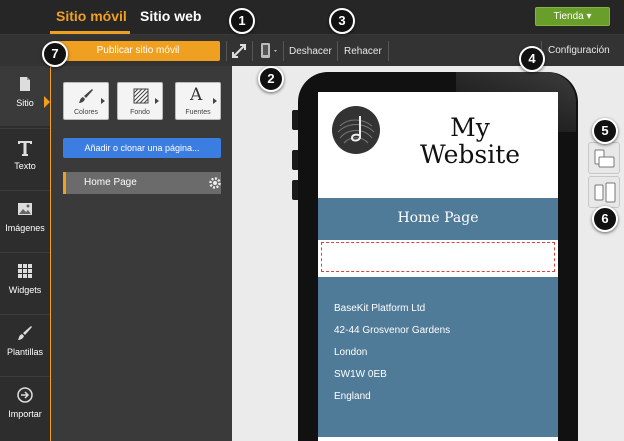  What do you see at coordinates (141, 98) in the screenshot?
I see `background-icon` at bounding box center [141, 98].